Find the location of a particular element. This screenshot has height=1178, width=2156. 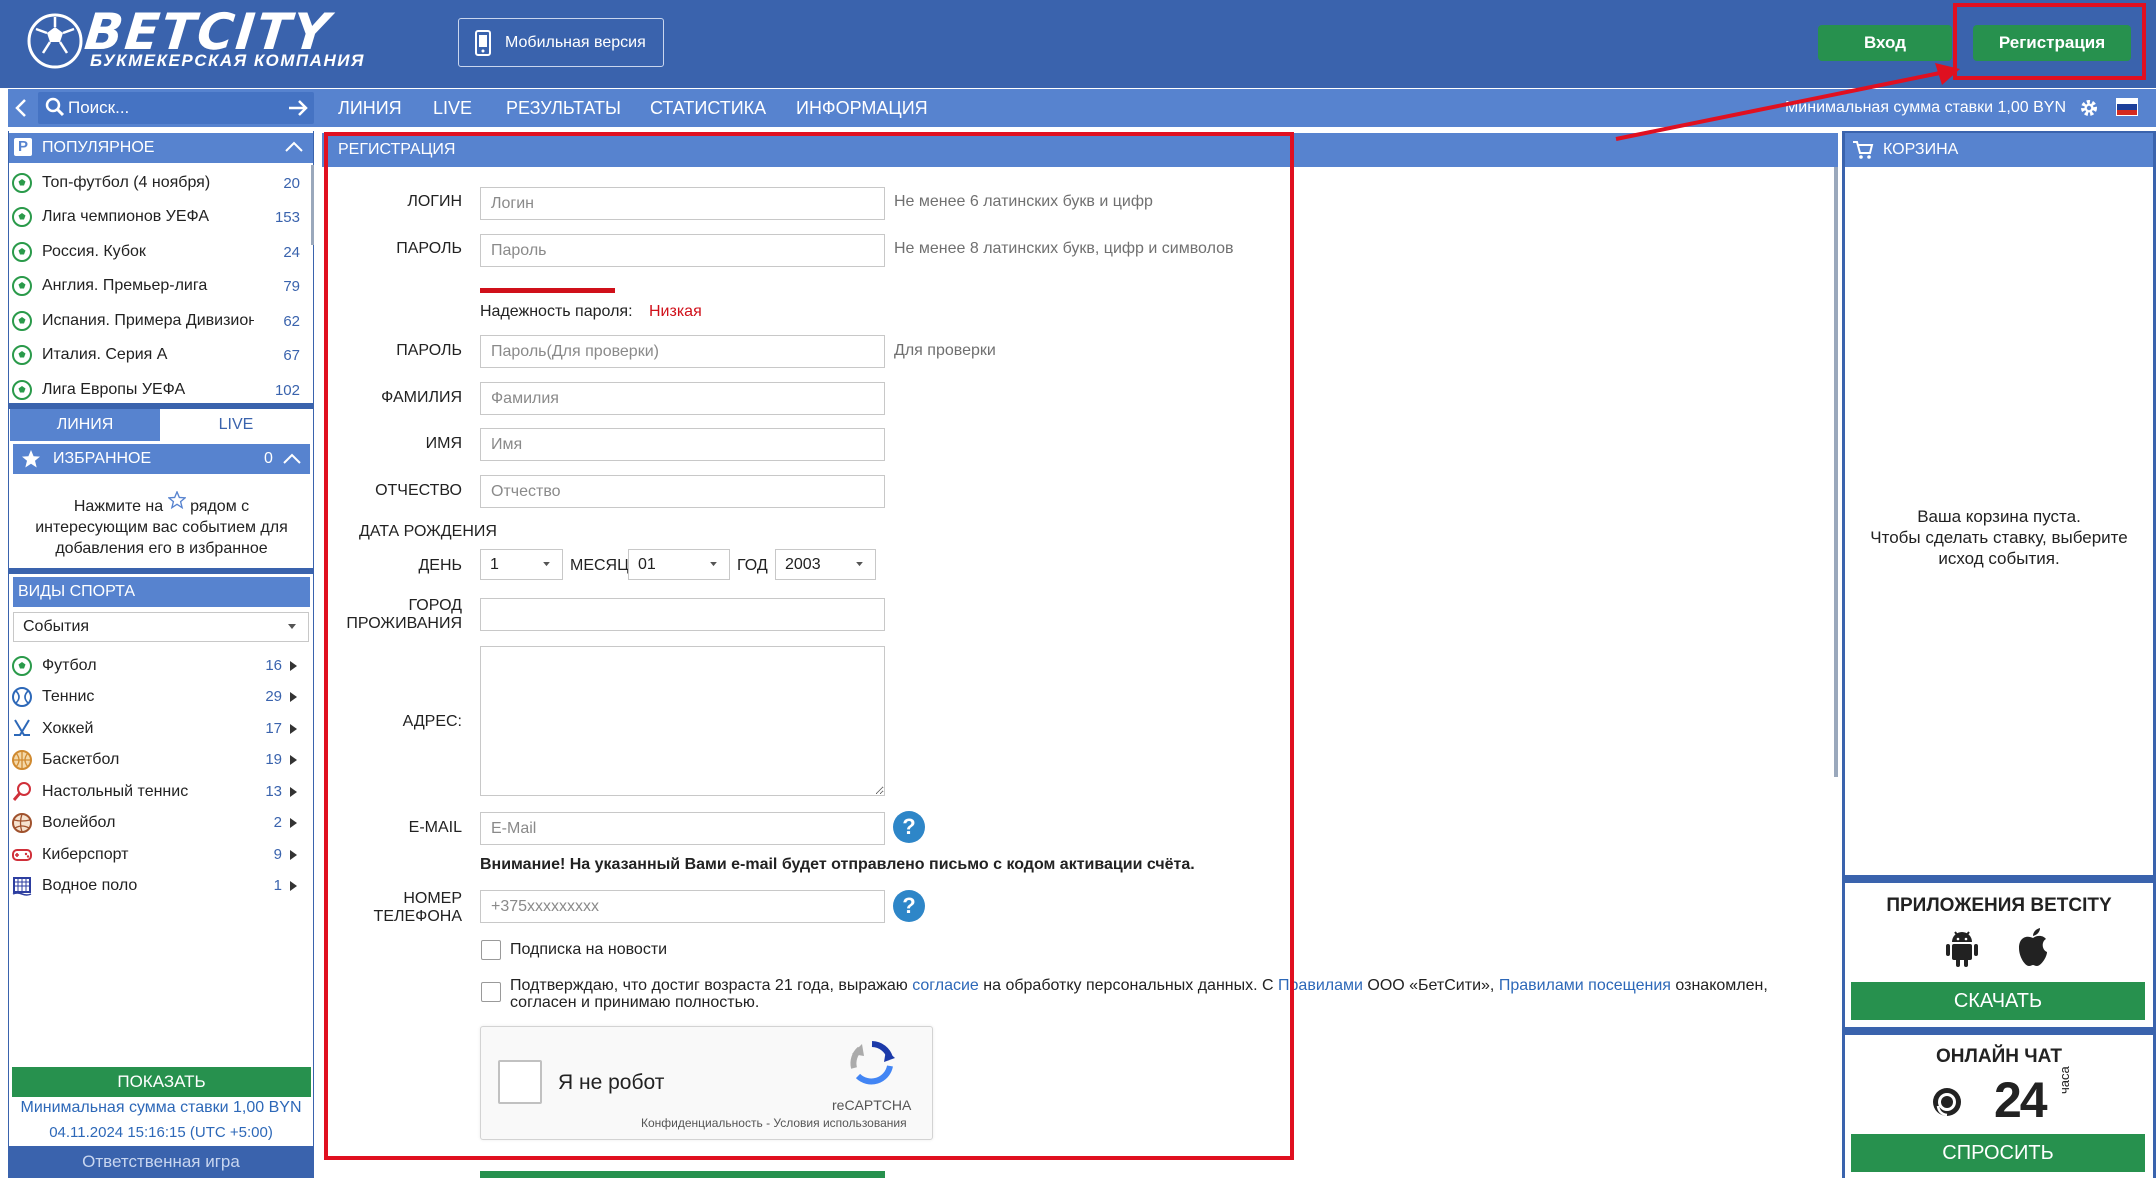

submit-button-partial is located at coordinates (682, 1174).